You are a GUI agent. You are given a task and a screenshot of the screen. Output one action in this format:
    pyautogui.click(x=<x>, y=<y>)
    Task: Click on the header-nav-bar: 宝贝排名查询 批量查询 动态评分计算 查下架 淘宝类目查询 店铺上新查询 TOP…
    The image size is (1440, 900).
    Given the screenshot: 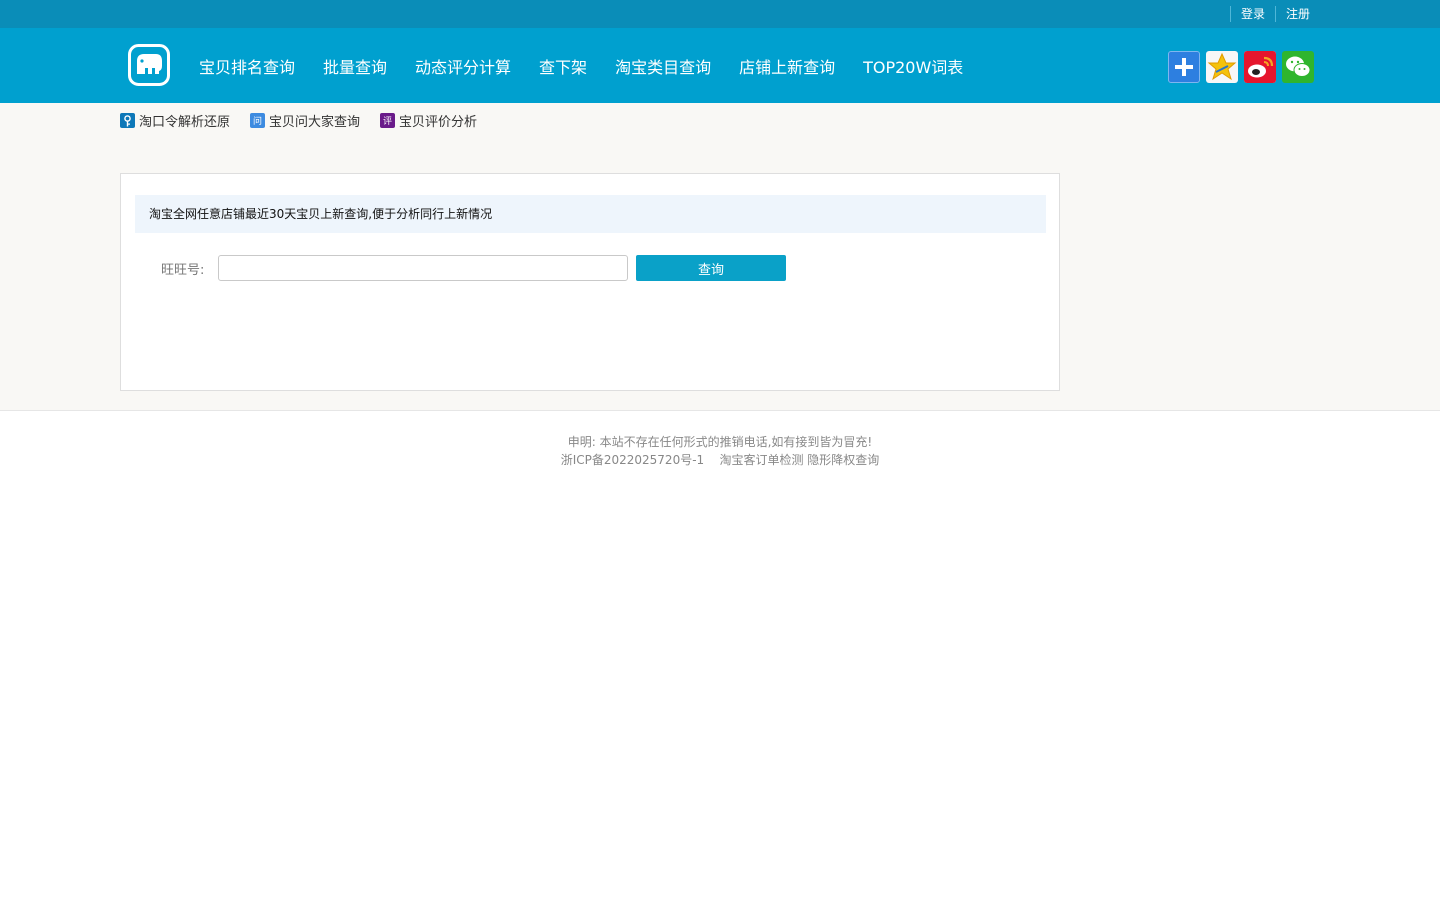 What is the action you would take?
    pyautogui.click(x=720, y=65)
    